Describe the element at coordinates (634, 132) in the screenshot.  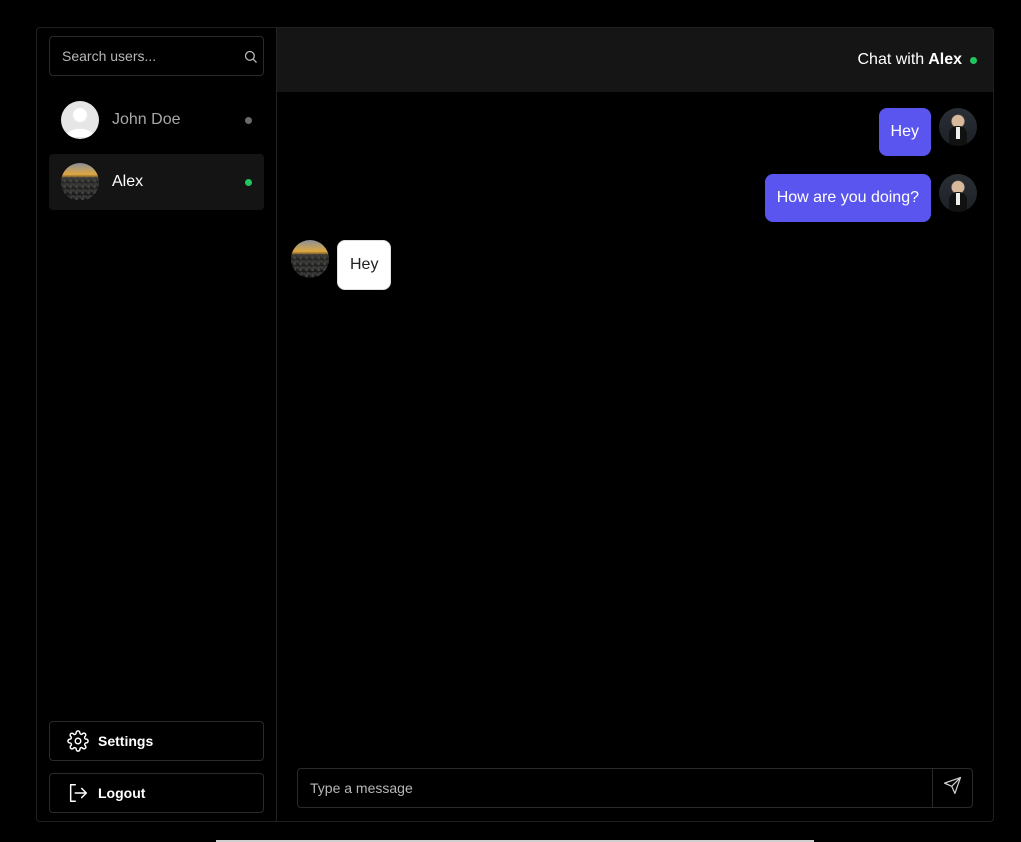
I see `message-outgoing: Hey` at that location.